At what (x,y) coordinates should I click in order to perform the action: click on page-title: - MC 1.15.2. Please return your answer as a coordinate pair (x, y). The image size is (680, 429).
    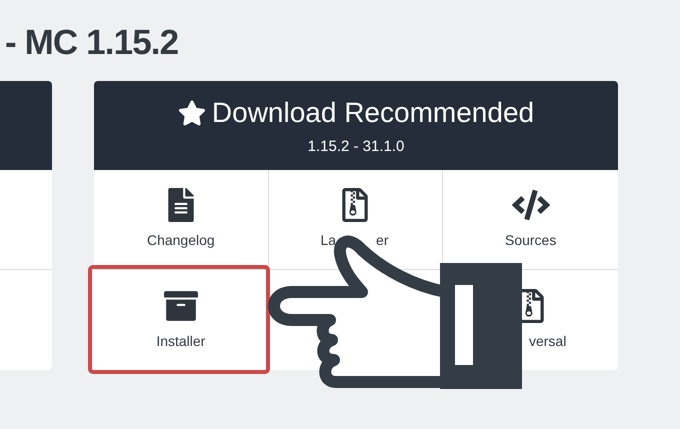
    Looking at the image, I should click on (91, 43).